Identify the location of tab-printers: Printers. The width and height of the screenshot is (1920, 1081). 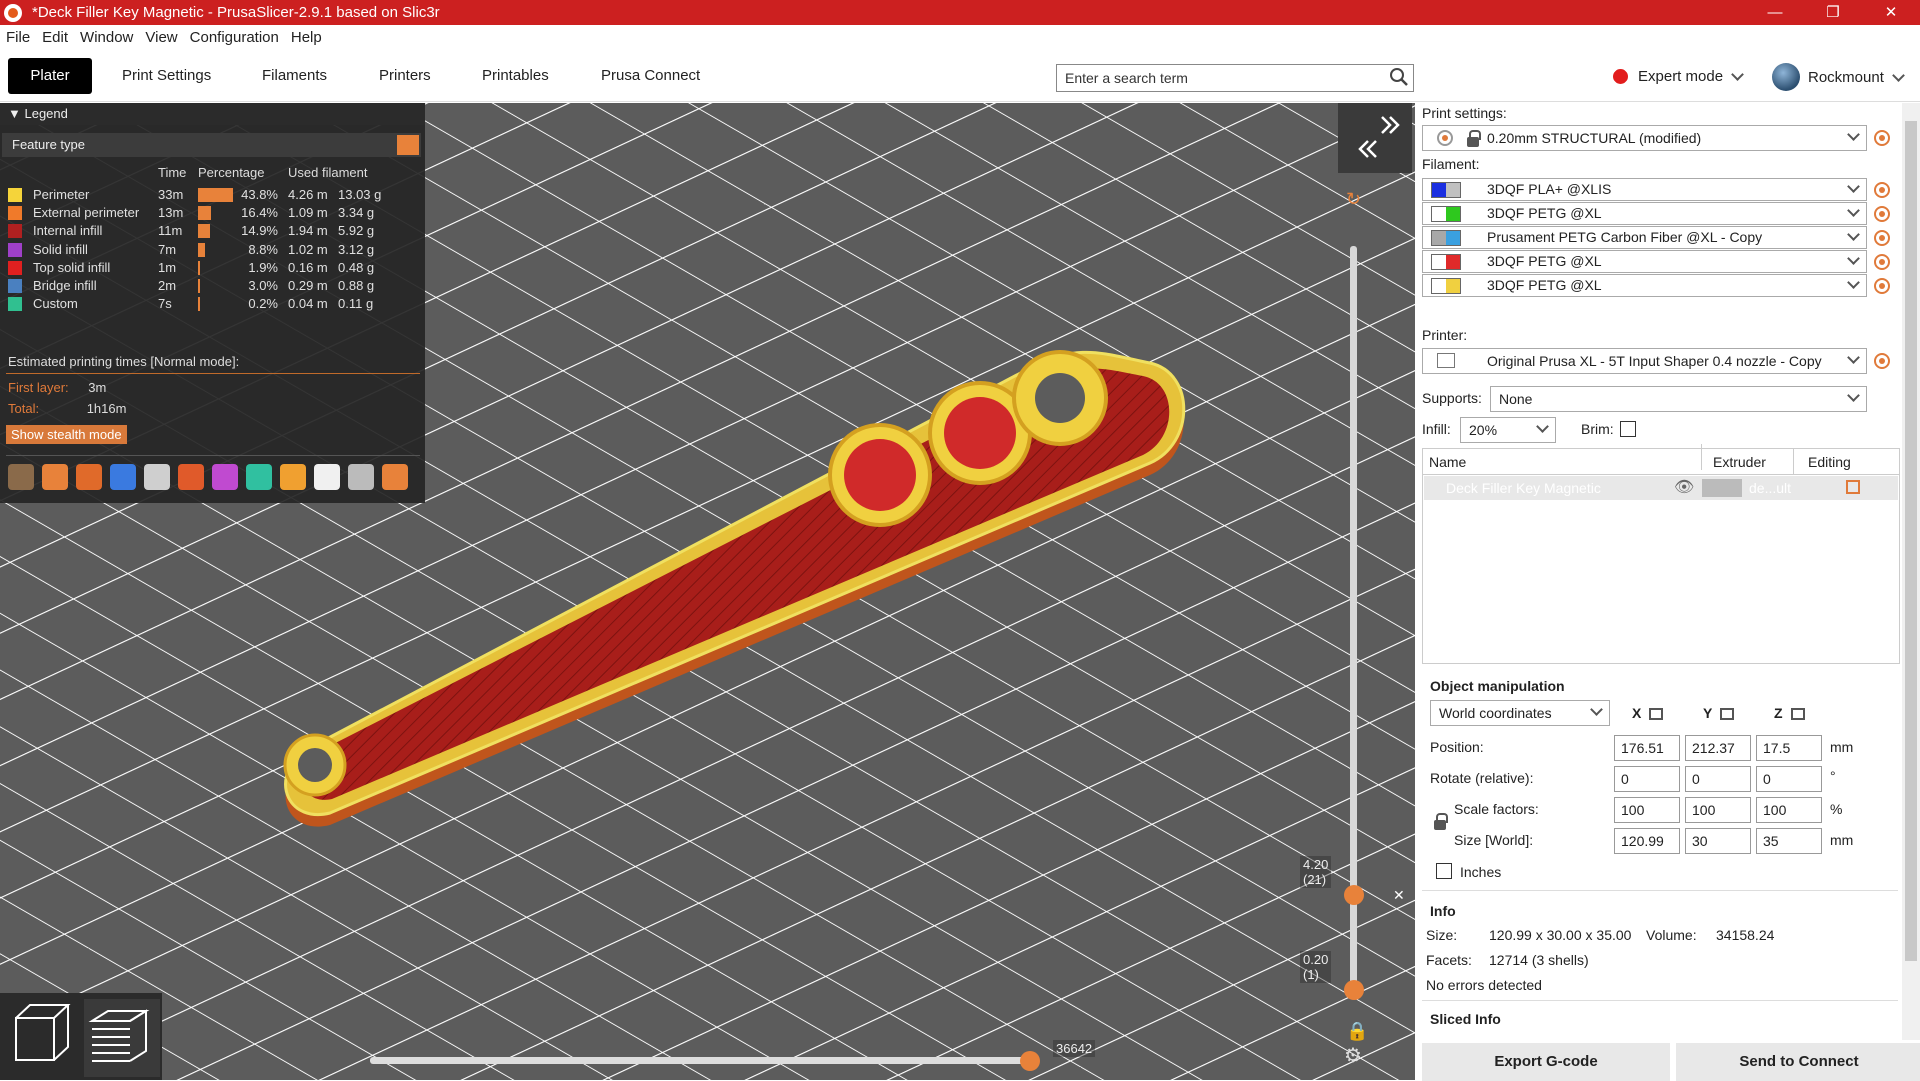
(405, 76).